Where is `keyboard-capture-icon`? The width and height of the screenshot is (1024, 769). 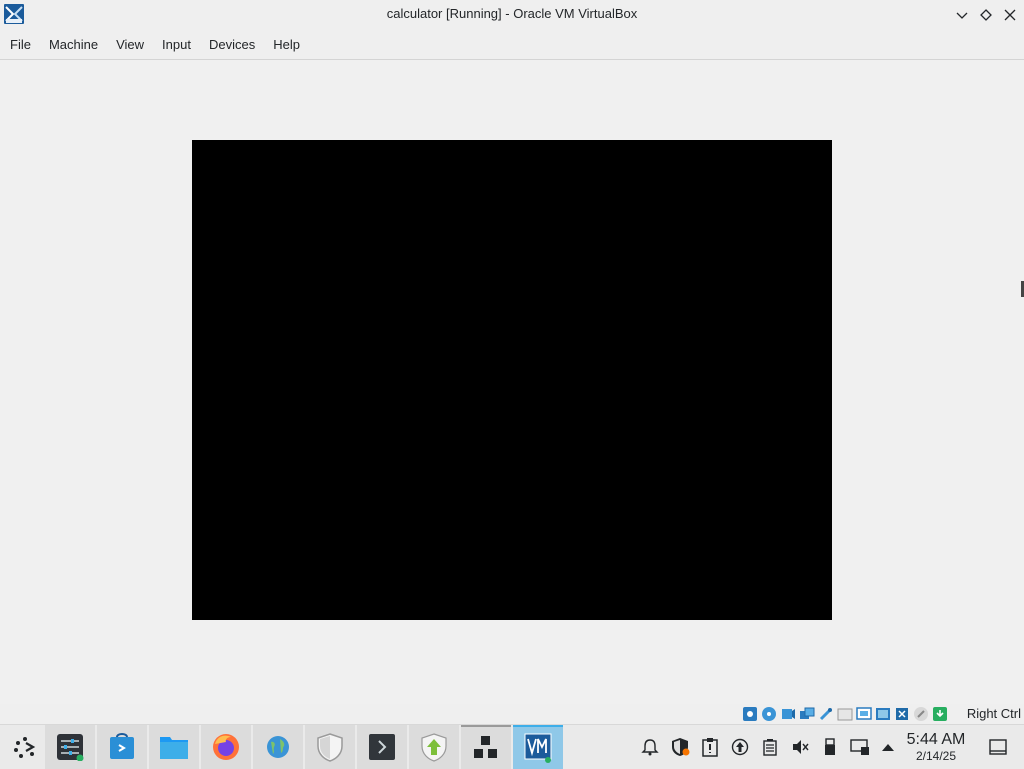 keyboard-capture-icon is located at coordinates (940, 714).